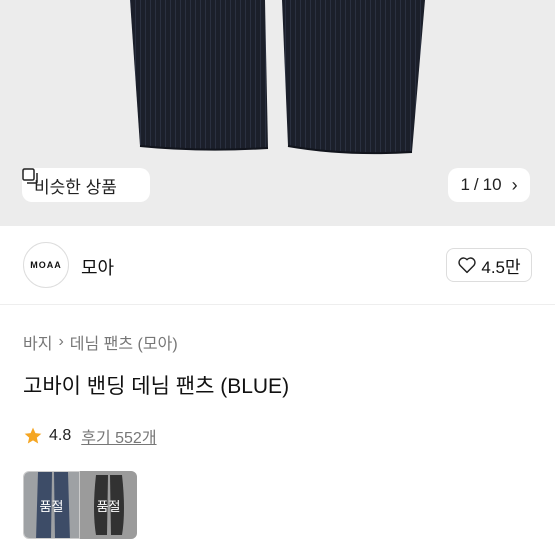 This screenshot has width=555, height=555. I want to click on brand-logo-text: MOAA, so click(46, 265).